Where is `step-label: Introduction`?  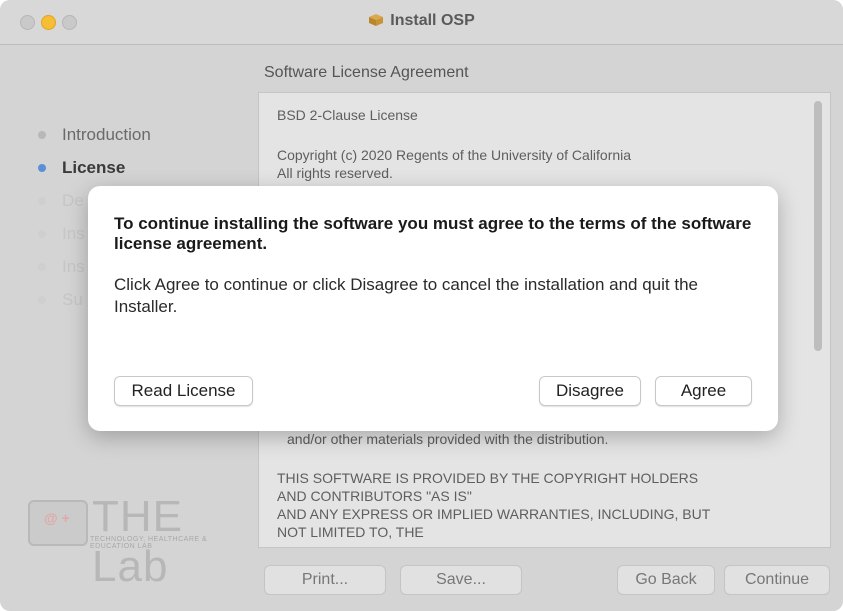
step-label: Introduction is located at coordinates (106, 134).